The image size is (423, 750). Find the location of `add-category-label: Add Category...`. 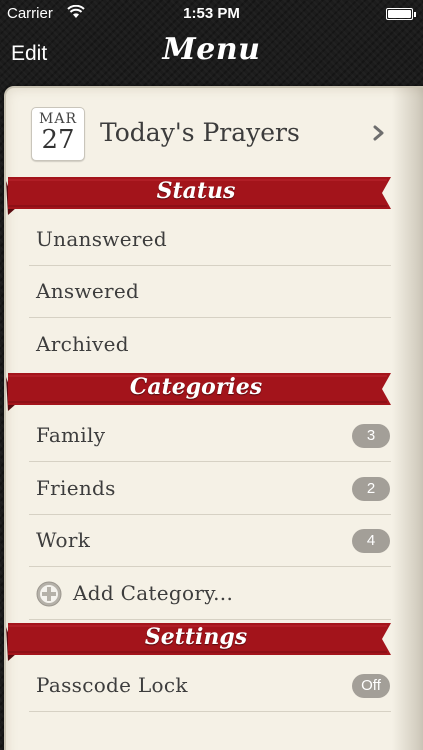

add-category-label: Add Category... is located at coordinates (153, 593).